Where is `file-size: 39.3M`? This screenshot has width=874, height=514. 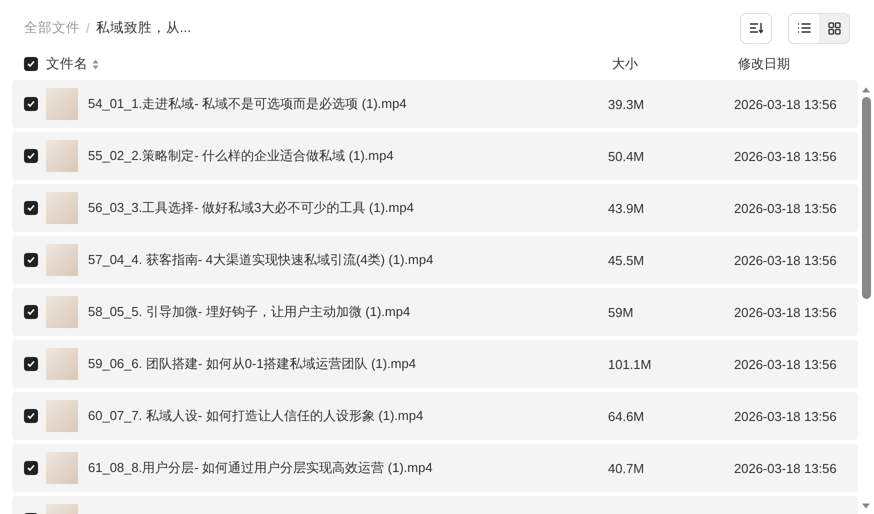
file-size: 39.3M is located at coordinates (627, 104).